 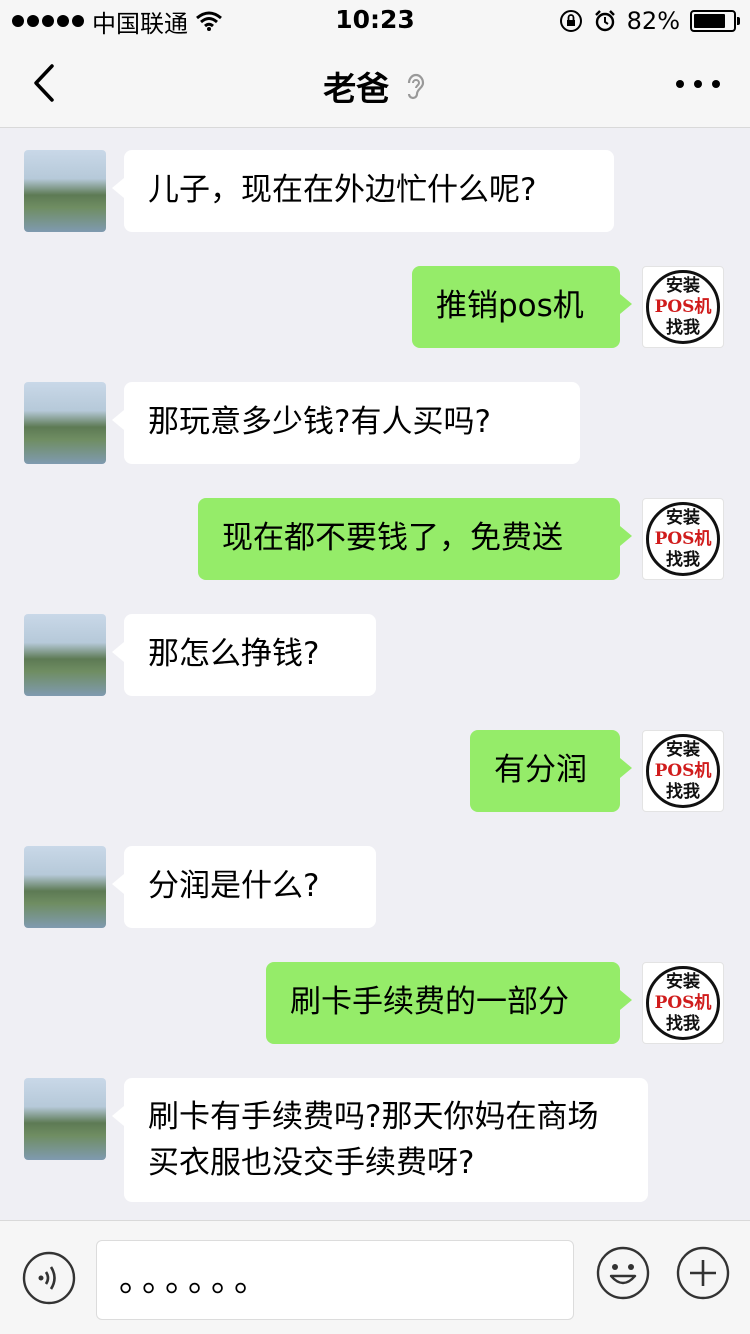 I want to click on plus-icon, so click(x=703, y=1273).